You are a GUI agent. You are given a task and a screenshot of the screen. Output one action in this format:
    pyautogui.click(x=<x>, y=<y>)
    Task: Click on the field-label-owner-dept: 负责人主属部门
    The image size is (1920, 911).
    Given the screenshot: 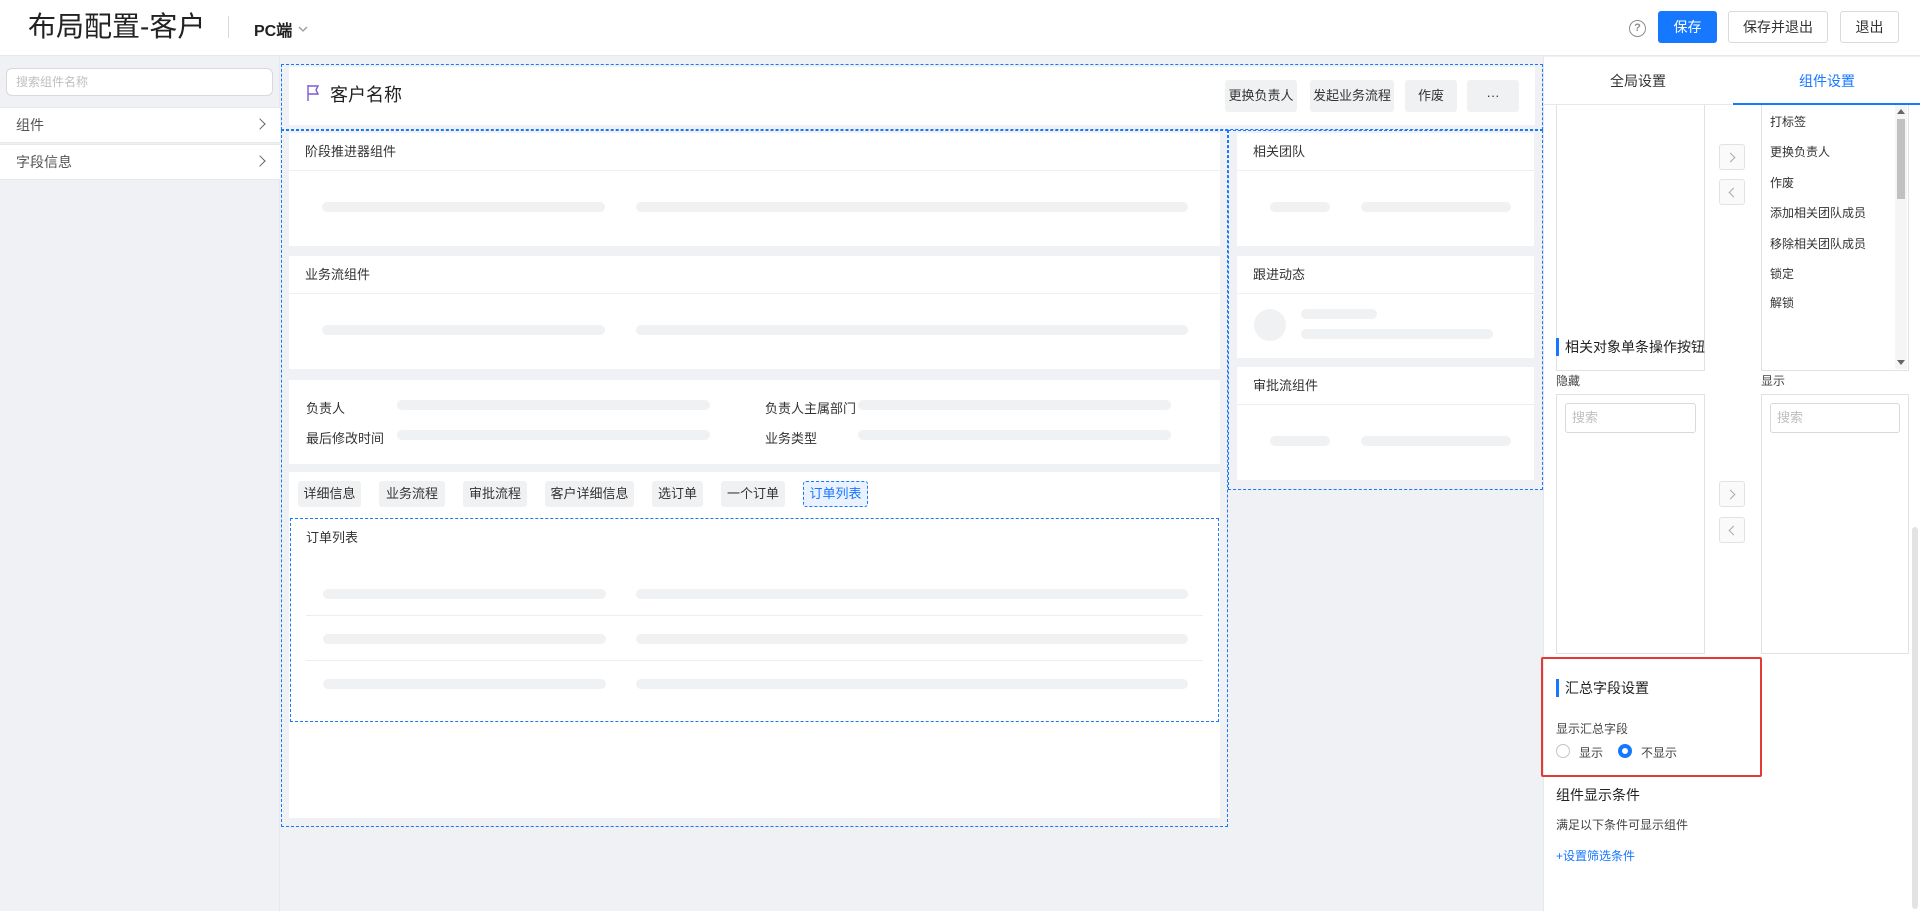 What is the action you would take?
    pyautogui.click(x=811, y=408)
    